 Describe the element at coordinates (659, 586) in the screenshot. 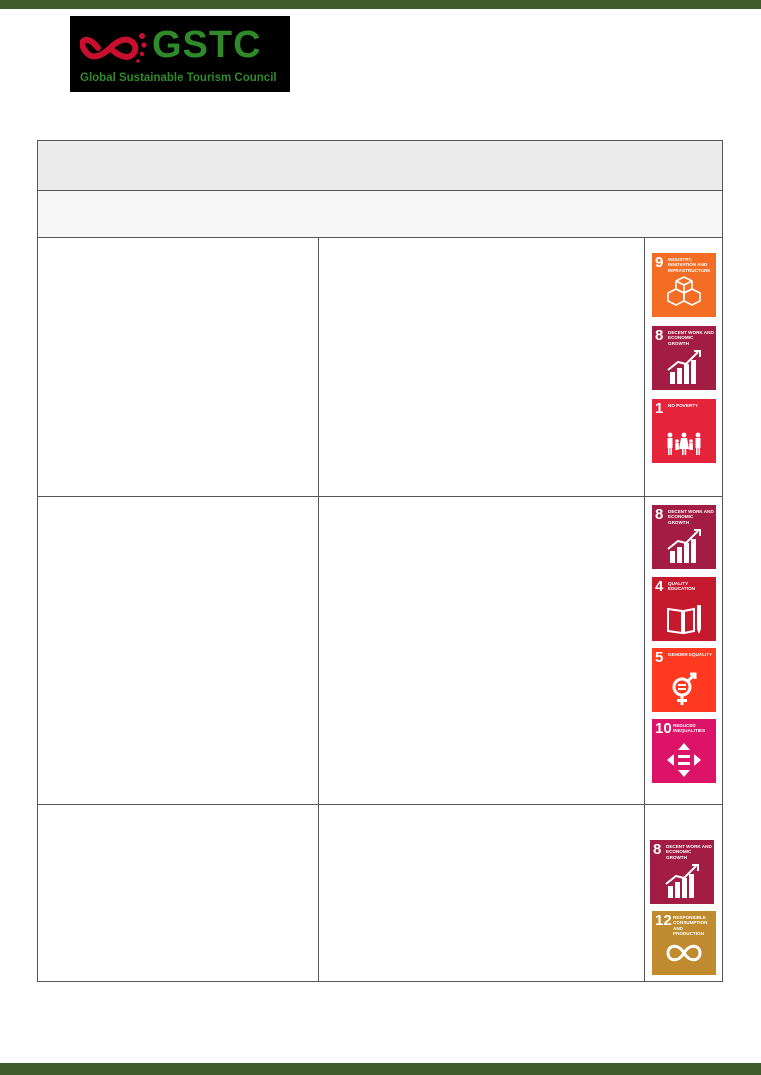

I see `sdg-number: 4` at that location.